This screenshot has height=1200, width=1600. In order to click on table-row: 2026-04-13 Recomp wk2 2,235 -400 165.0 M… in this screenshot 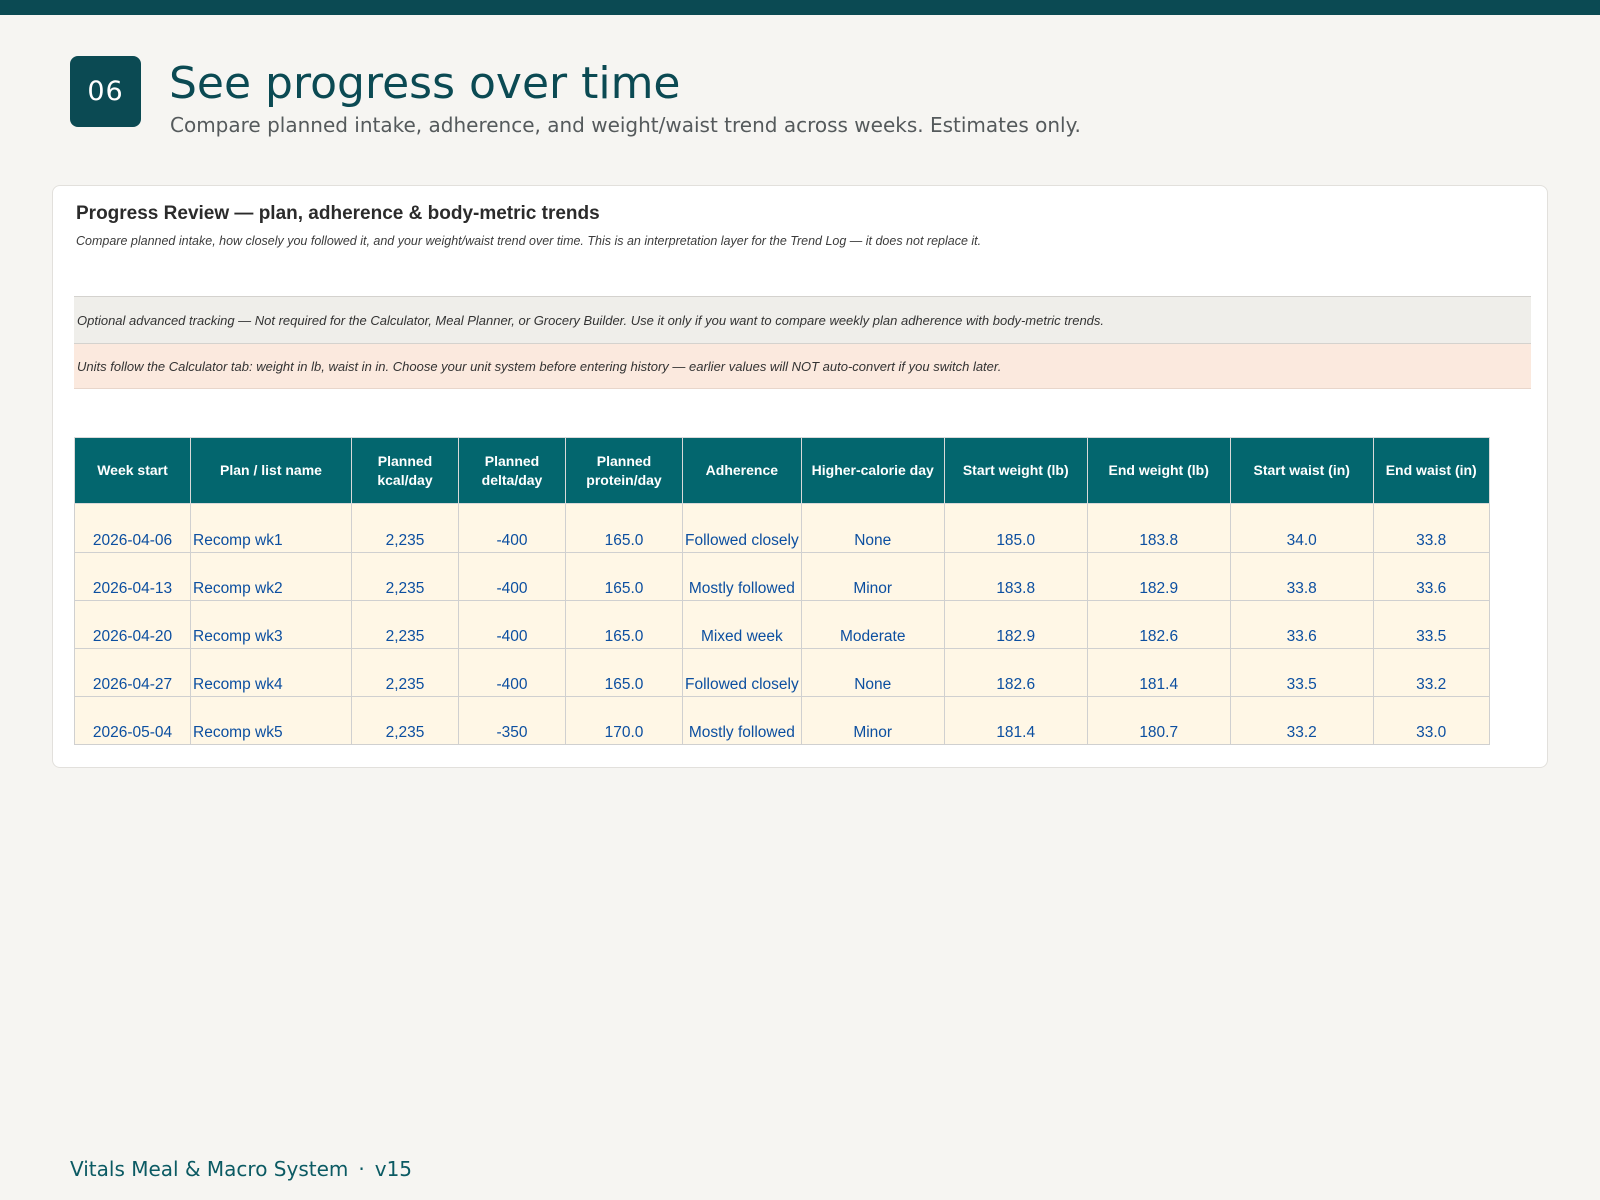, I will do `click(782, 576)`.